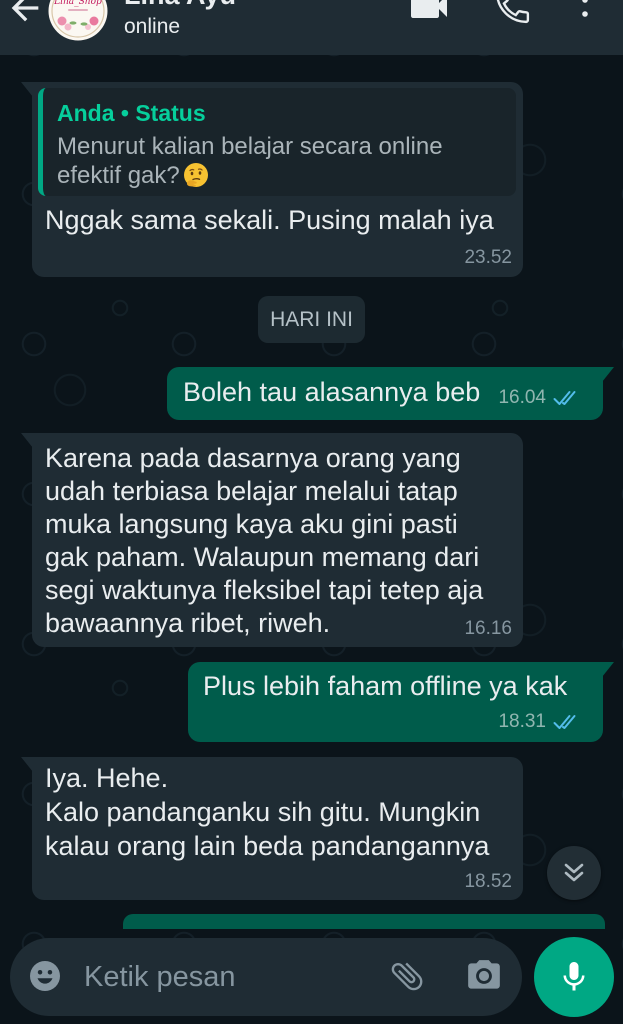  I want to click on message-meta: 18.31, so click(539, 722).